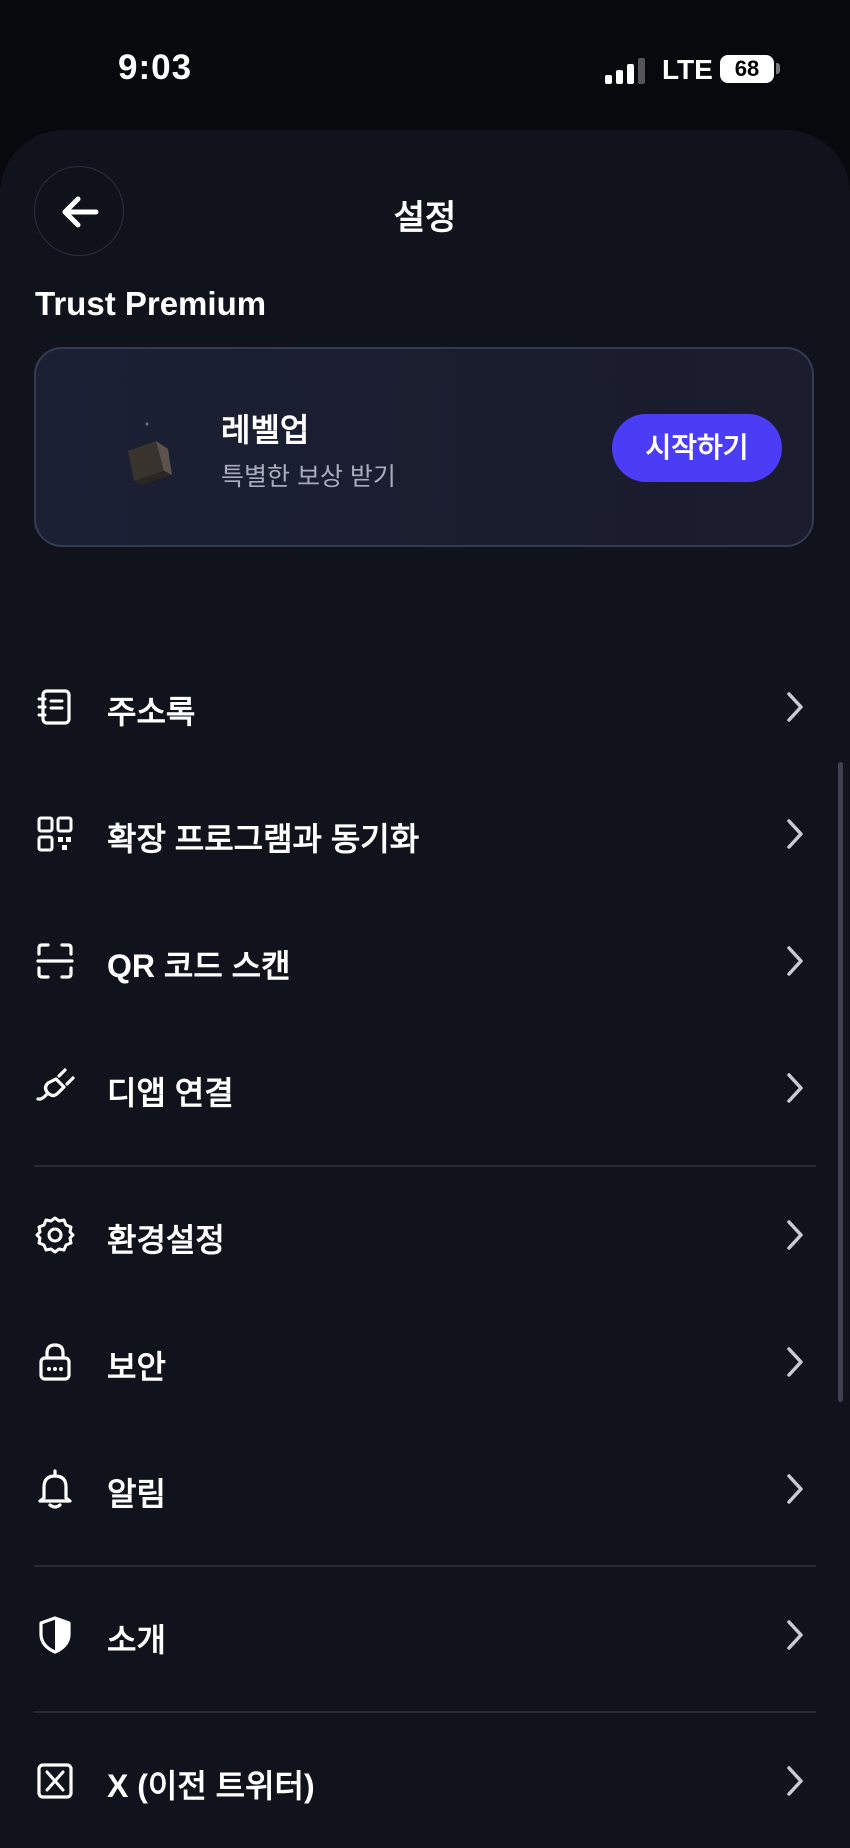  I want to click on lock-icon, so click(55, 1362).